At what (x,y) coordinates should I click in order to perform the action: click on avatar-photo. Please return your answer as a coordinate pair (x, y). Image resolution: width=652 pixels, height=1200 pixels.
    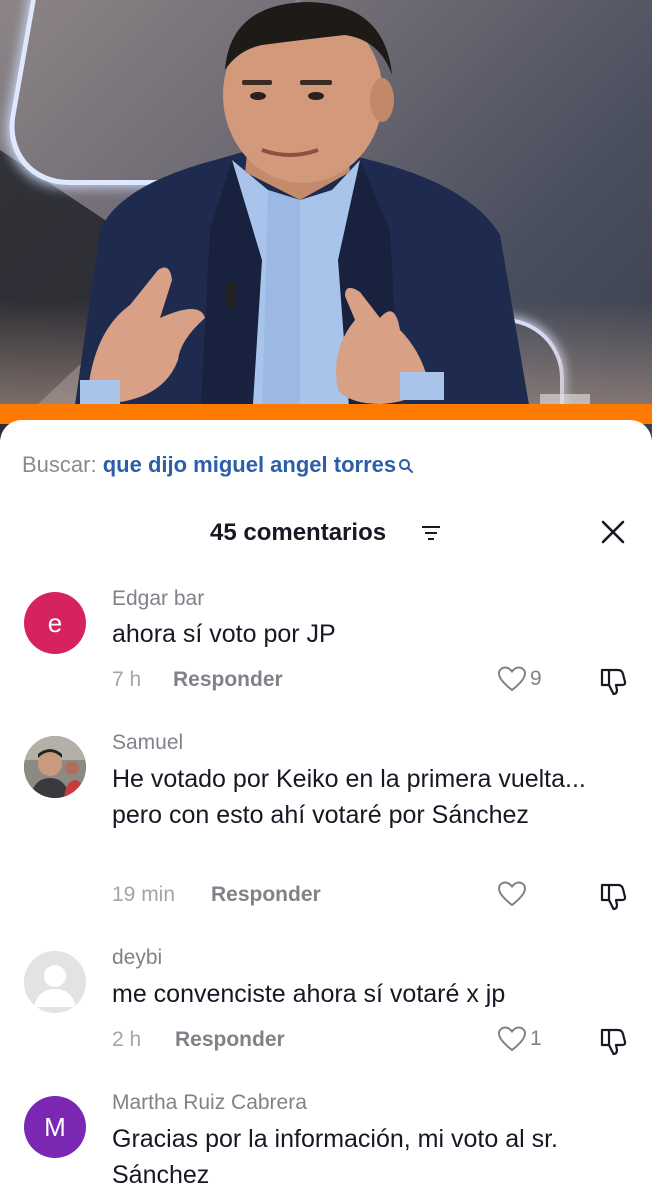
    Looking at the image, I should click on (55, 767).